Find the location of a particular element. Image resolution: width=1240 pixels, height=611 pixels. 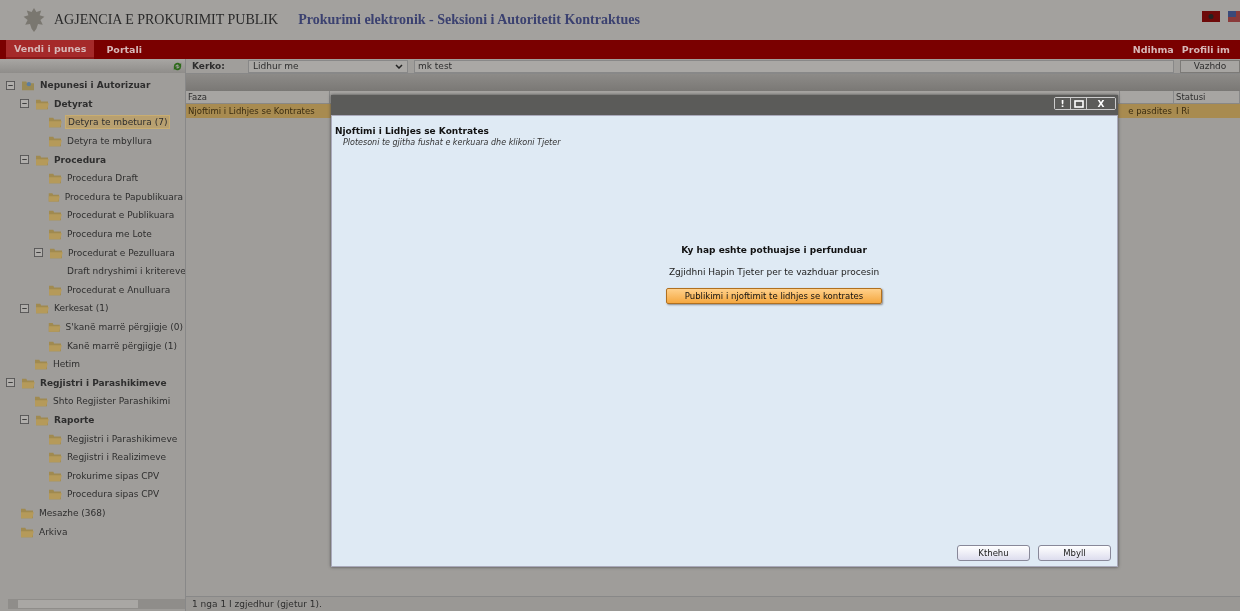

search-label: Kerko: is located at coordinates (209, 66).